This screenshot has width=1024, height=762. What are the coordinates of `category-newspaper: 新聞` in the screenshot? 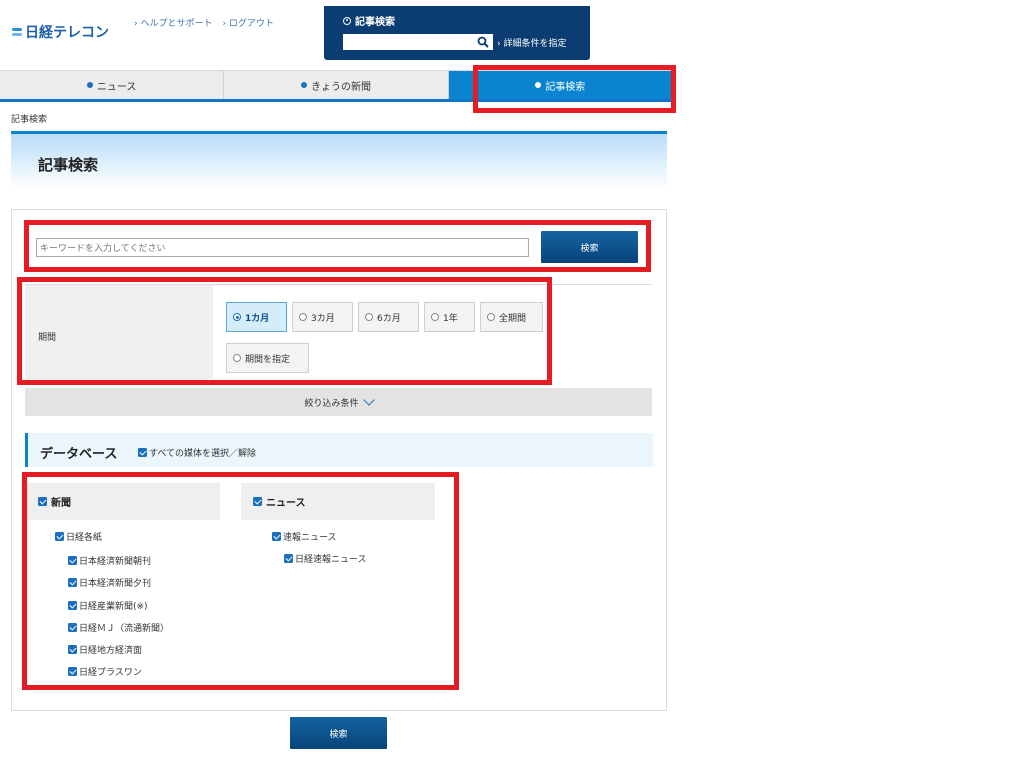 It's located at (123, 501).